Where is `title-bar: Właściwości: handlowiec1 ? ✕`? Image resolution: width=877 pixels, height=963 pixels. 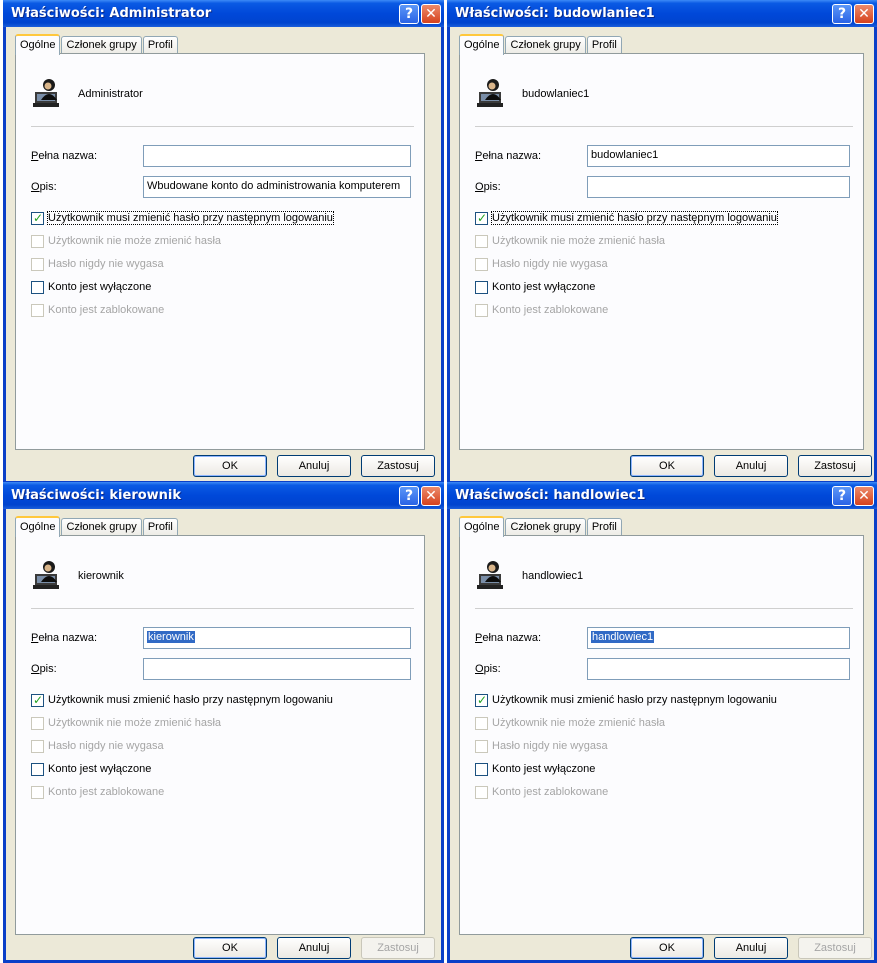 title-bar: Właściwości: handlowiec1 ? ✕ is located at coordinates (662, 495).